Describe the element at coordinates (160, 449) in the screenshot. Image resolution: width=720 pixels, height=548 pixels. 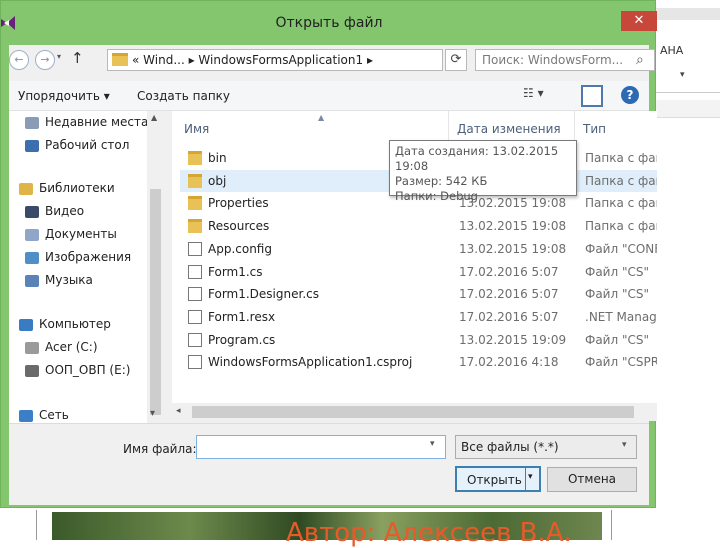
I see `filename-label: Имя файла:` at that location.